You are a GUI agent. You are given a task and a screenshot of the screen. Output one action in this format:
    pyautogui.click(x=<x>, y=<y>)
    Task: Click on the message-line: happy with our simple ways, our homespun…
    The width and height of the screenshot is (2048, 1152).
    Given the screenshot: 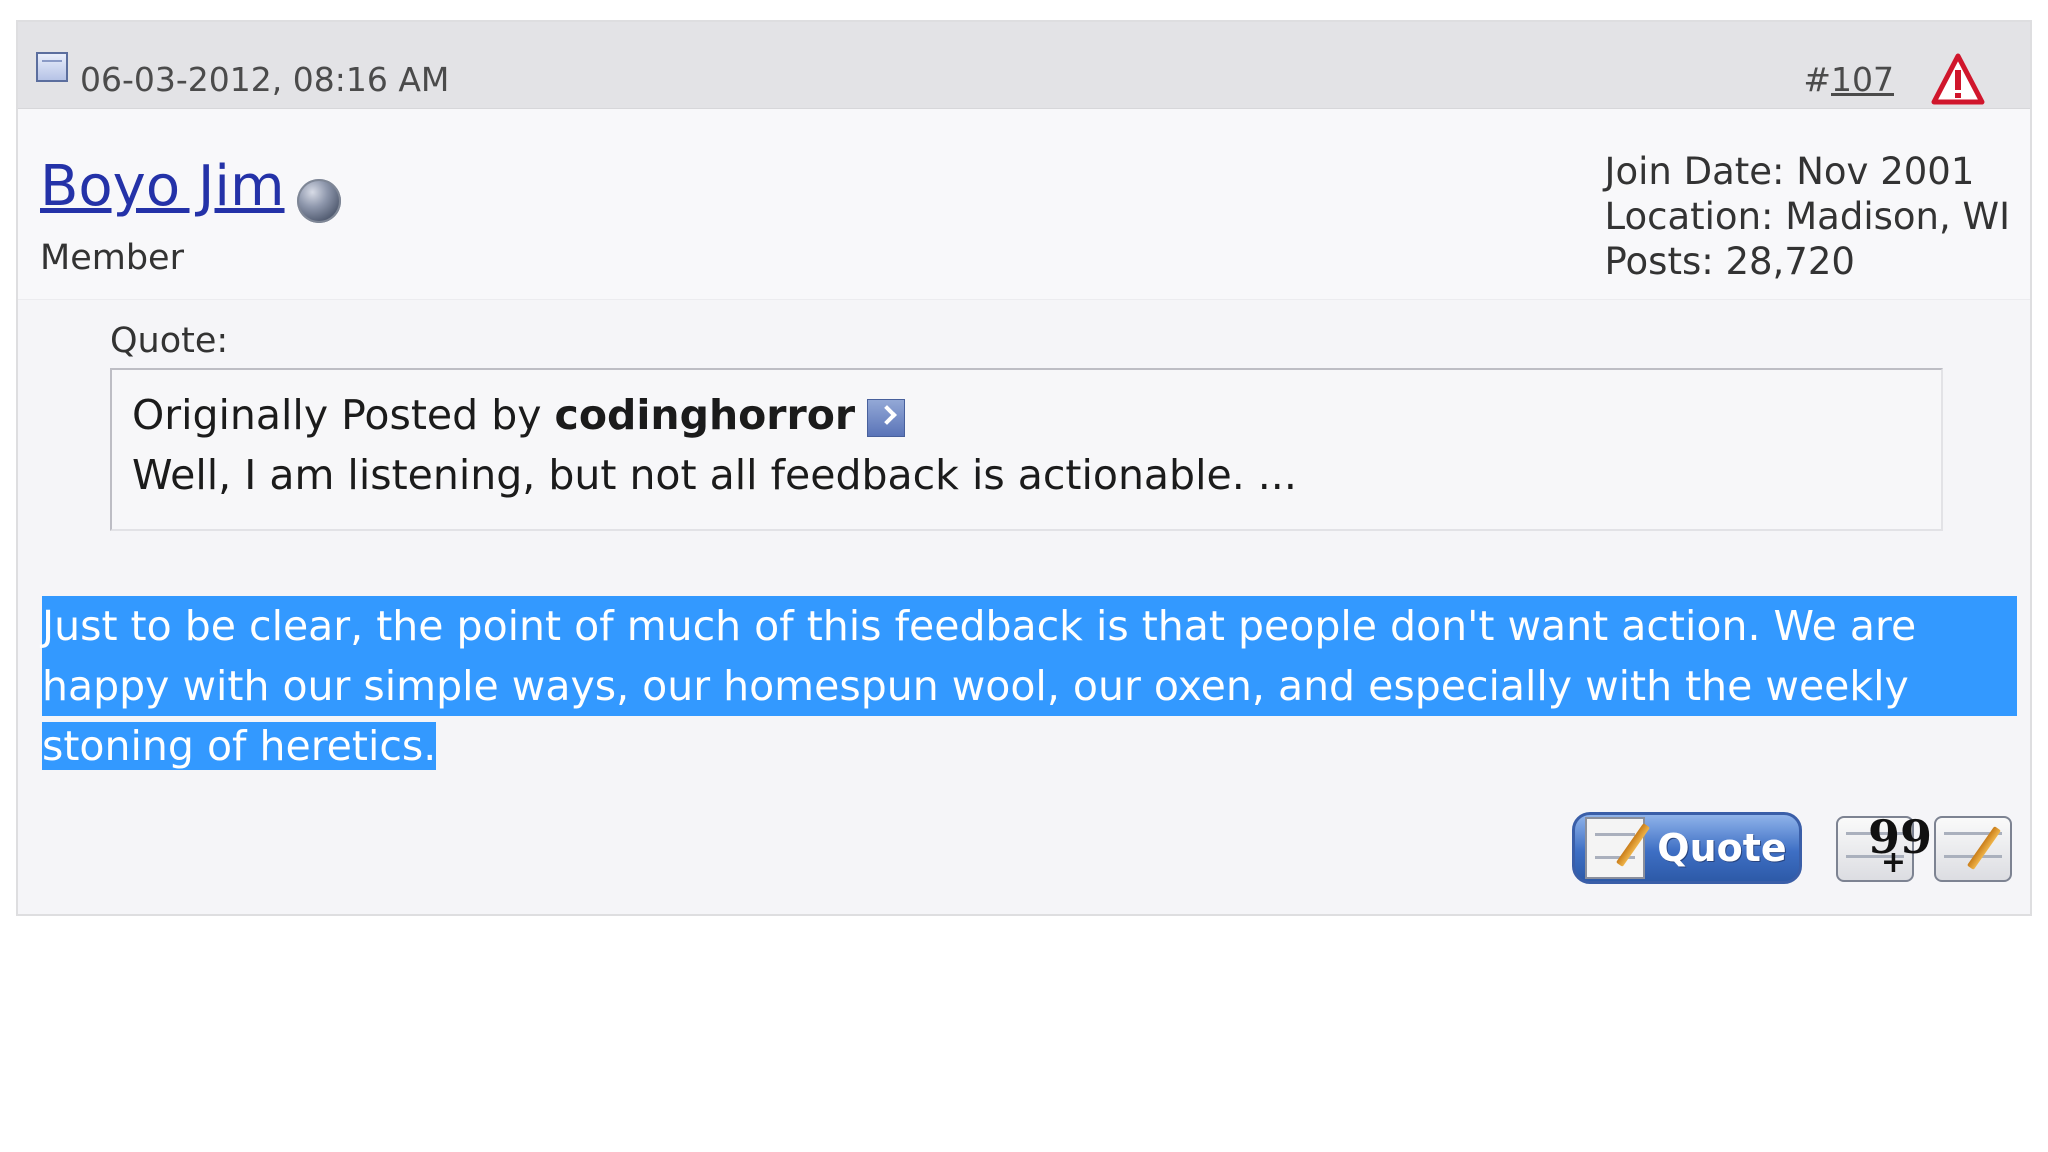 What is the action you would take?
    pyautogui.click(x=1029, y=686)
    